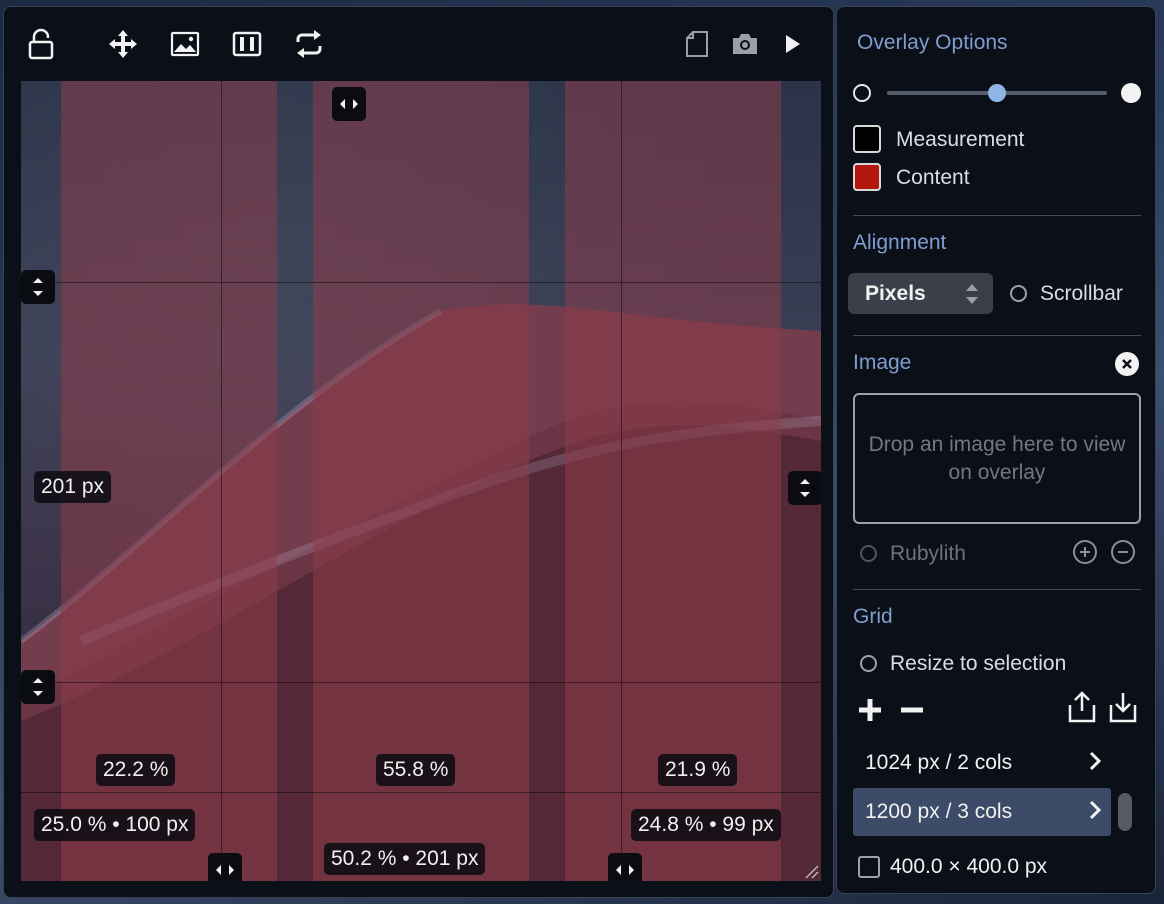 This screenshot has height=904, width=1164. I want to click on content-color-label: Content, so click(933, 177).